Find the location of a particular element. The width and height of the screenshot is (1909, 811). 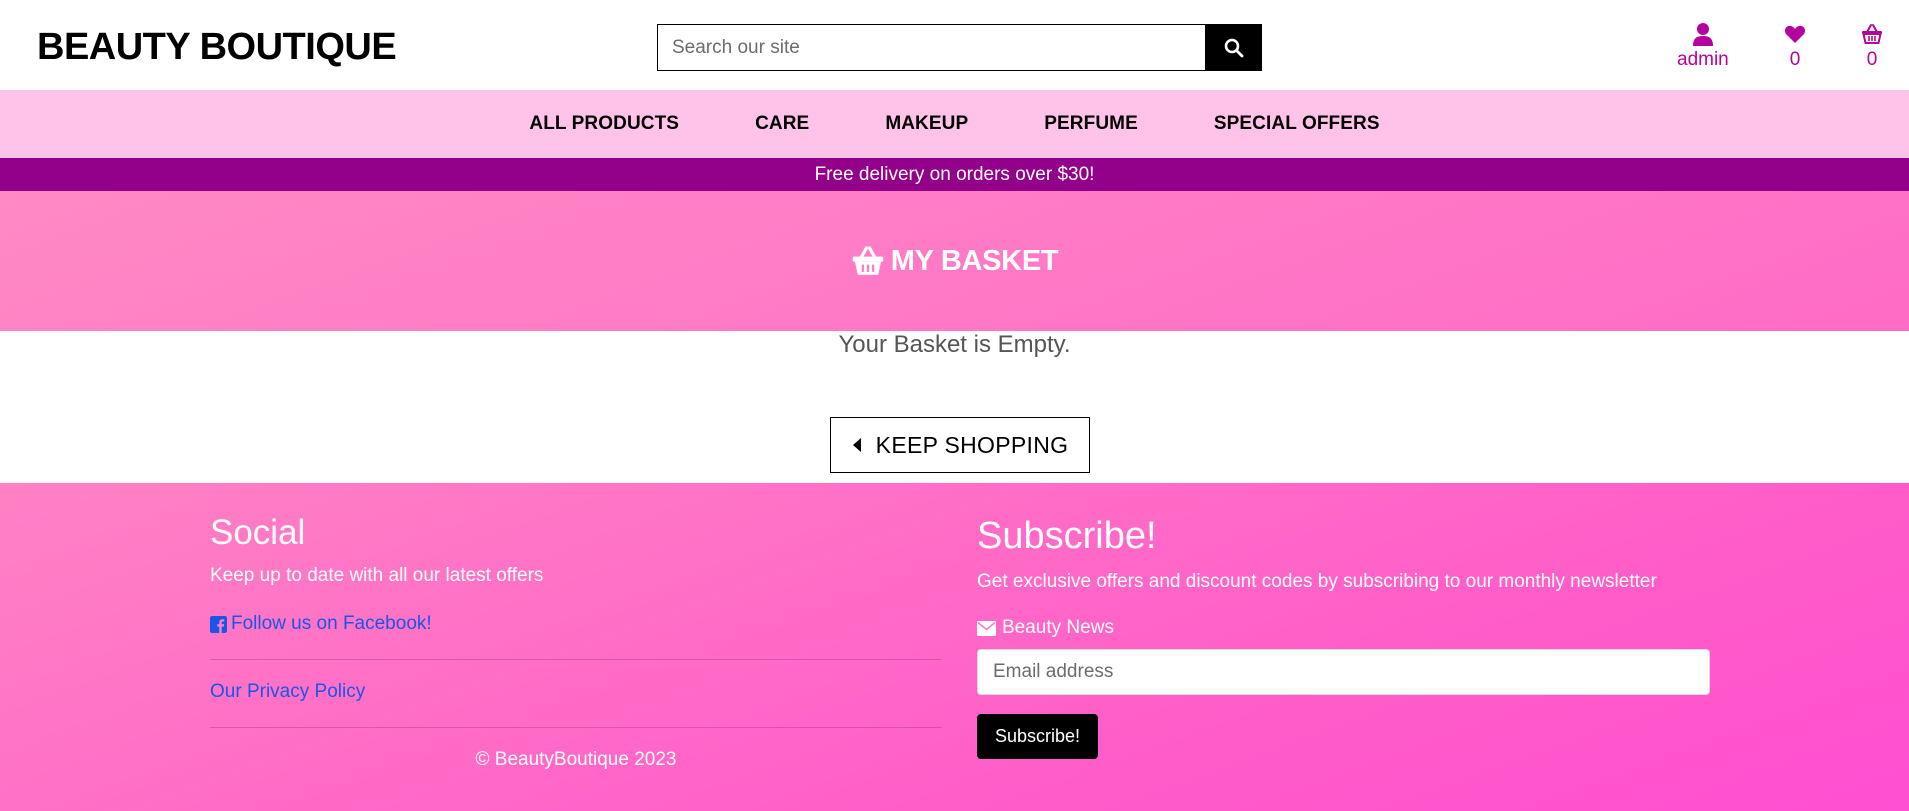

subscribe-button: Subscribe! is located at coordinates (1037, 736).